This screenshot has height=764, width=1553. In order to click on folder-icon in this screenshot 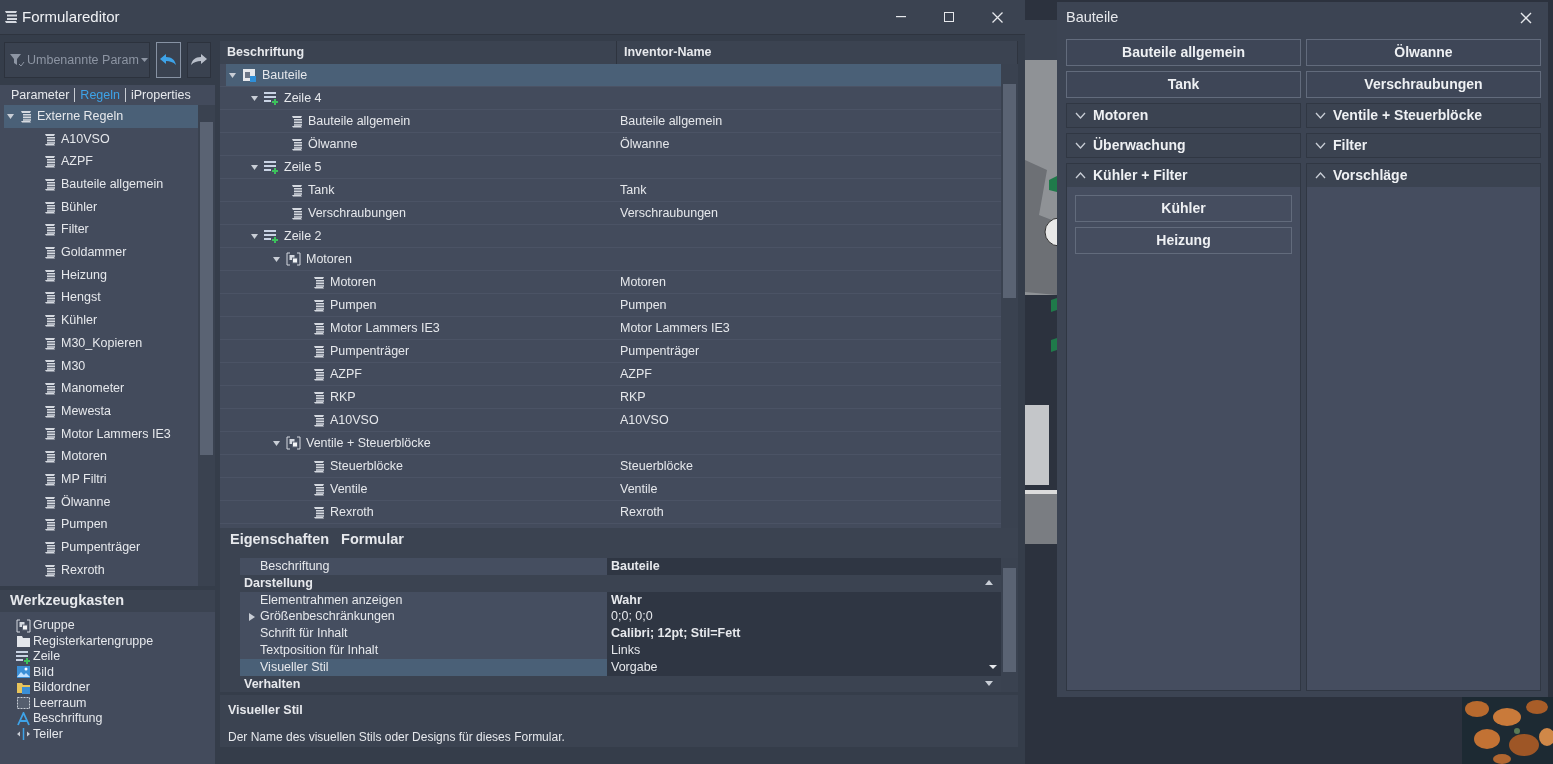, I will do `click(23, 641)`.